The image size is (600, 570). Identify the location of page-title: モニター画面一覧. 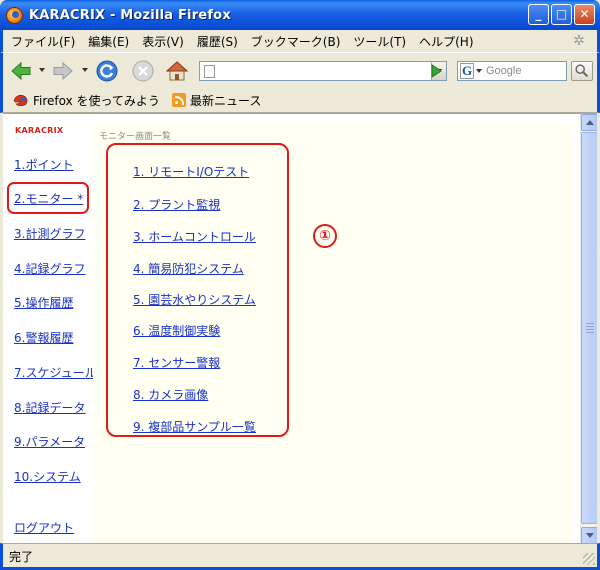
(135, 137).